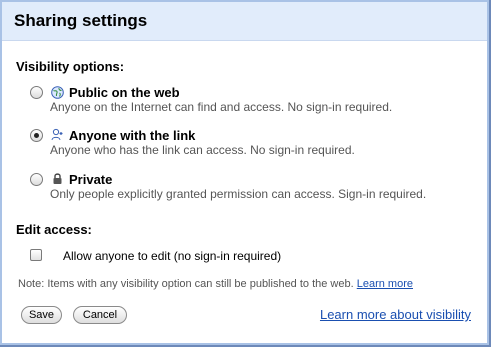  What do you see at coordinates (100, 315) in the screenshot?
I see `cancel-button: Cancel` at bounding box center [100, 315].